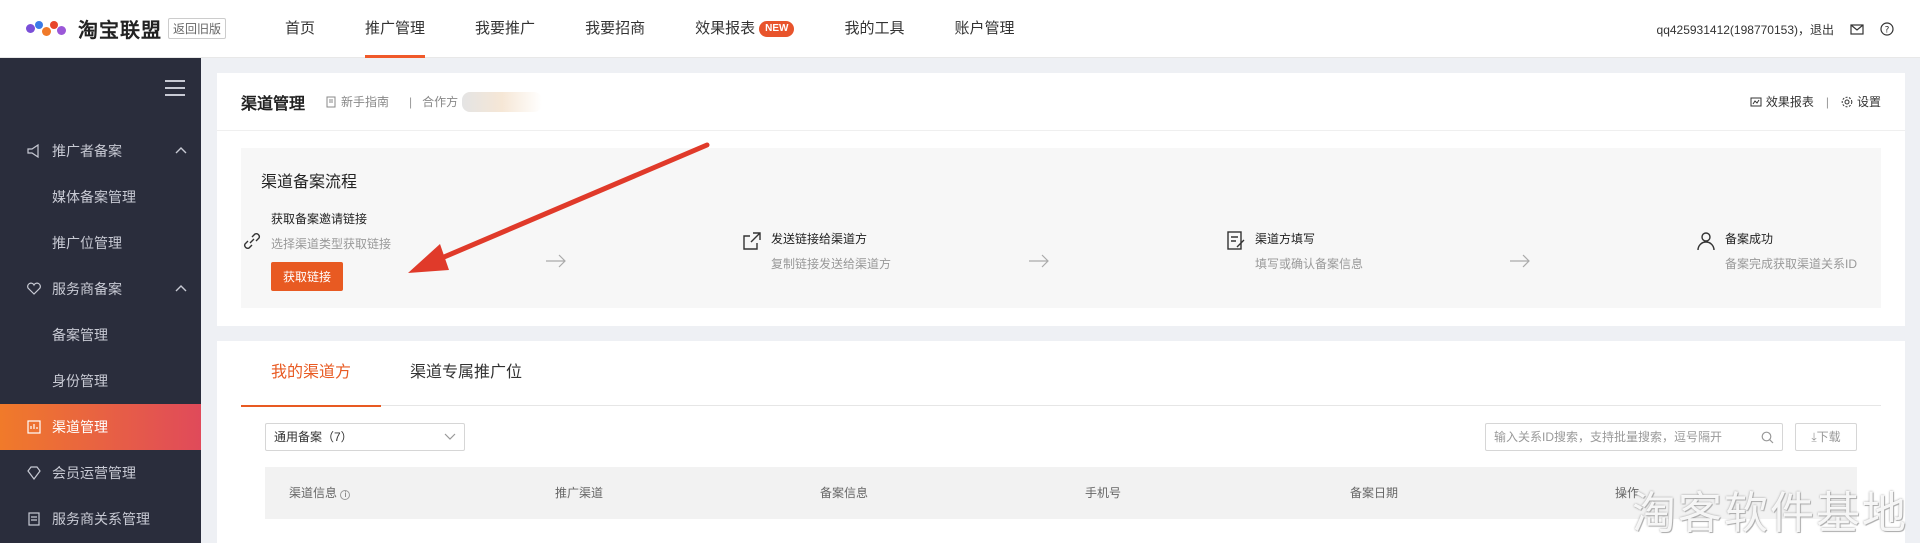 The width and height of the screenshot is (1920, 543). I want to click on flow-title: 渠道备案流程, so click(309, 182).